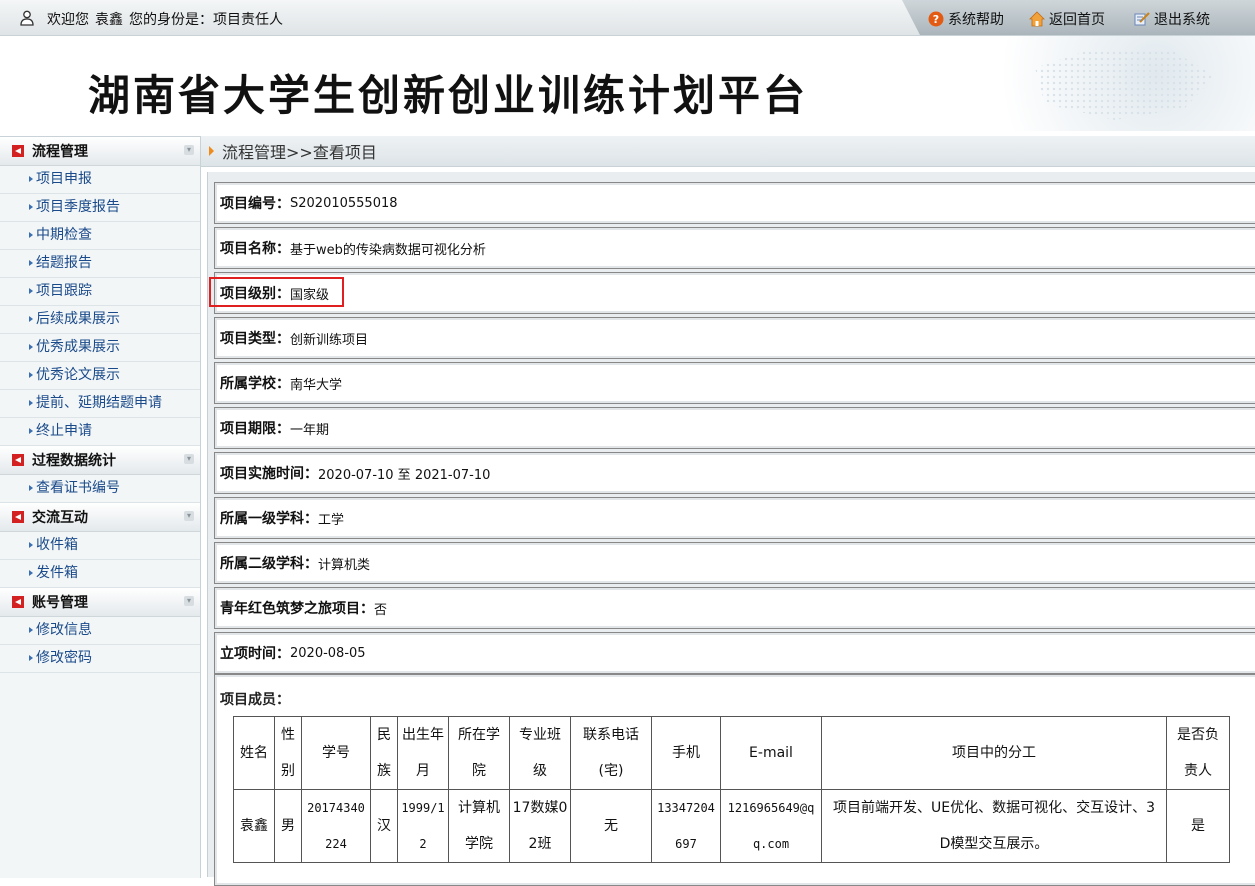  Describe the element at coordinates (60, 518) in the screenshot. I see `section-title: 交流互动` at that location.